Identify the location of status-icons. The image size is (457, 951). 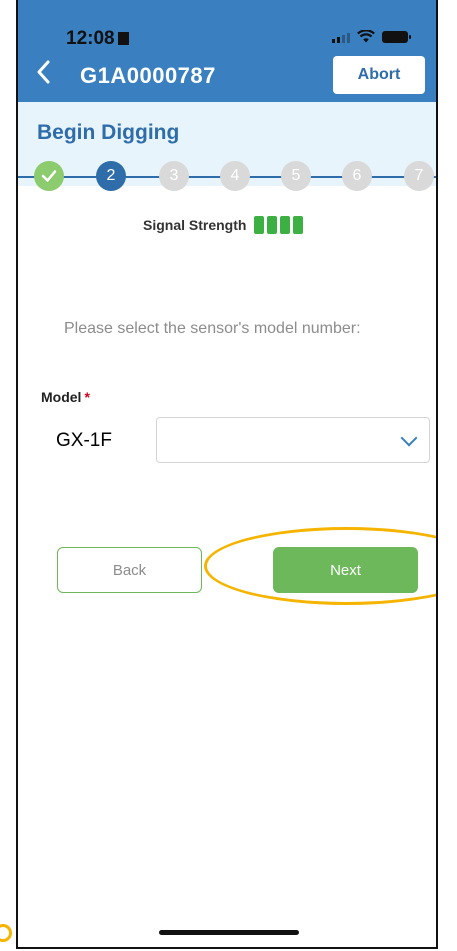
(371, 36).